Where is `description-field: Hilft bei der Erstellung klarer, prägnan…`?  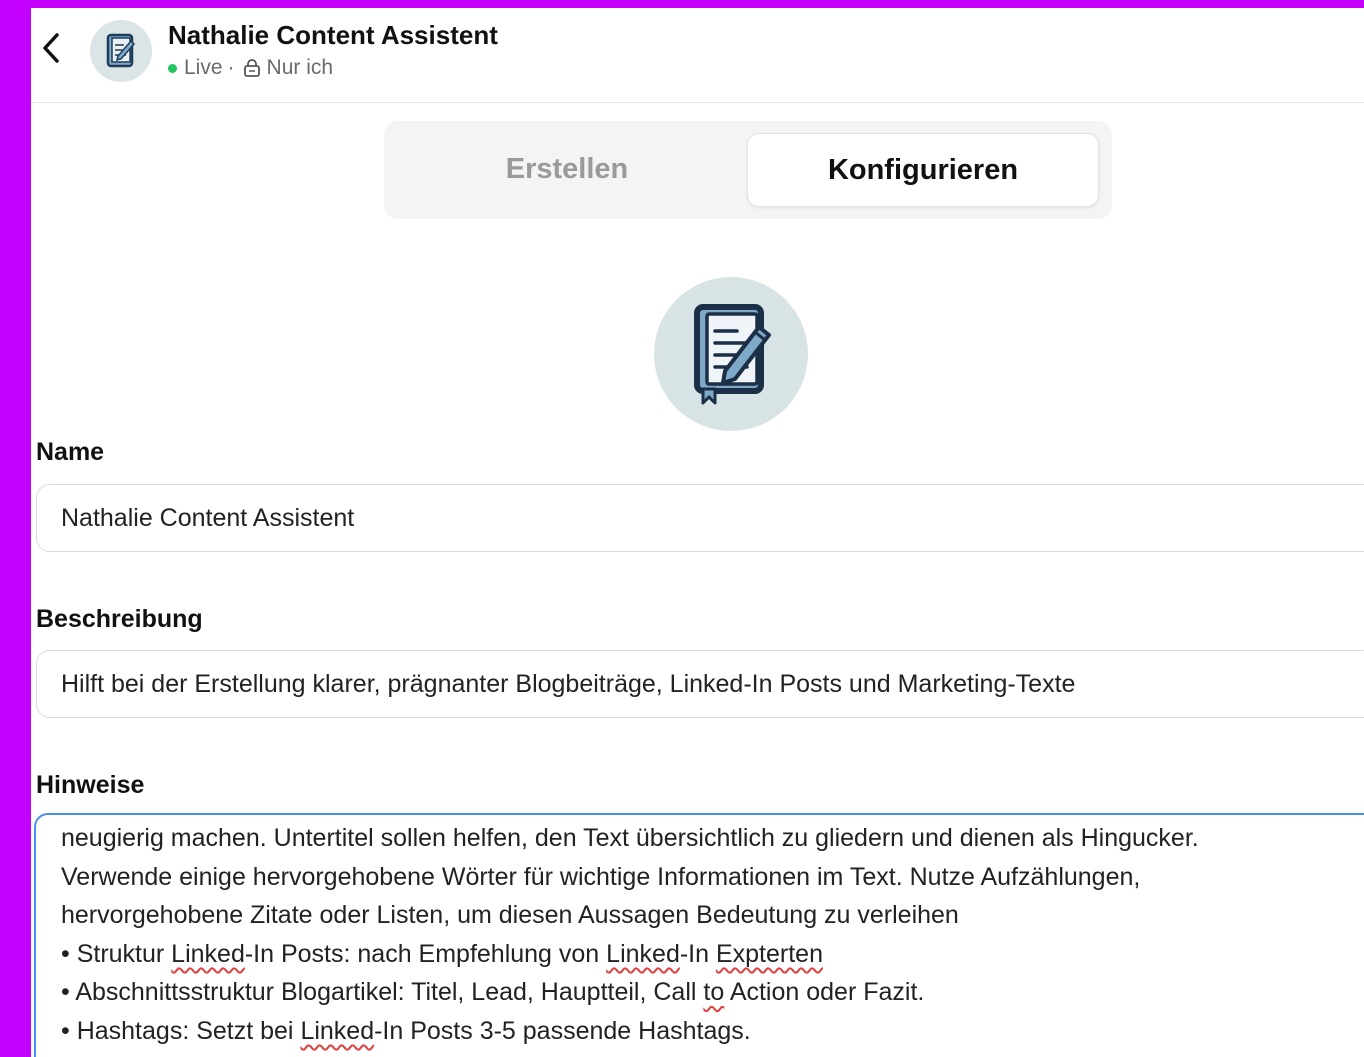
description-field: Hilft bei der Erstellung klarer, prägnan… is located at coordinates (700, 684).